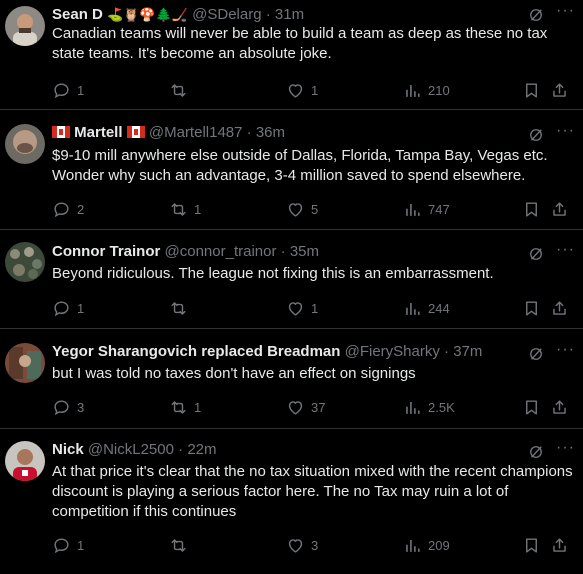 Image resolution: width=583 pixels, height=574 pixels. I want to click on timestamp: 36m, so click(270, 132).